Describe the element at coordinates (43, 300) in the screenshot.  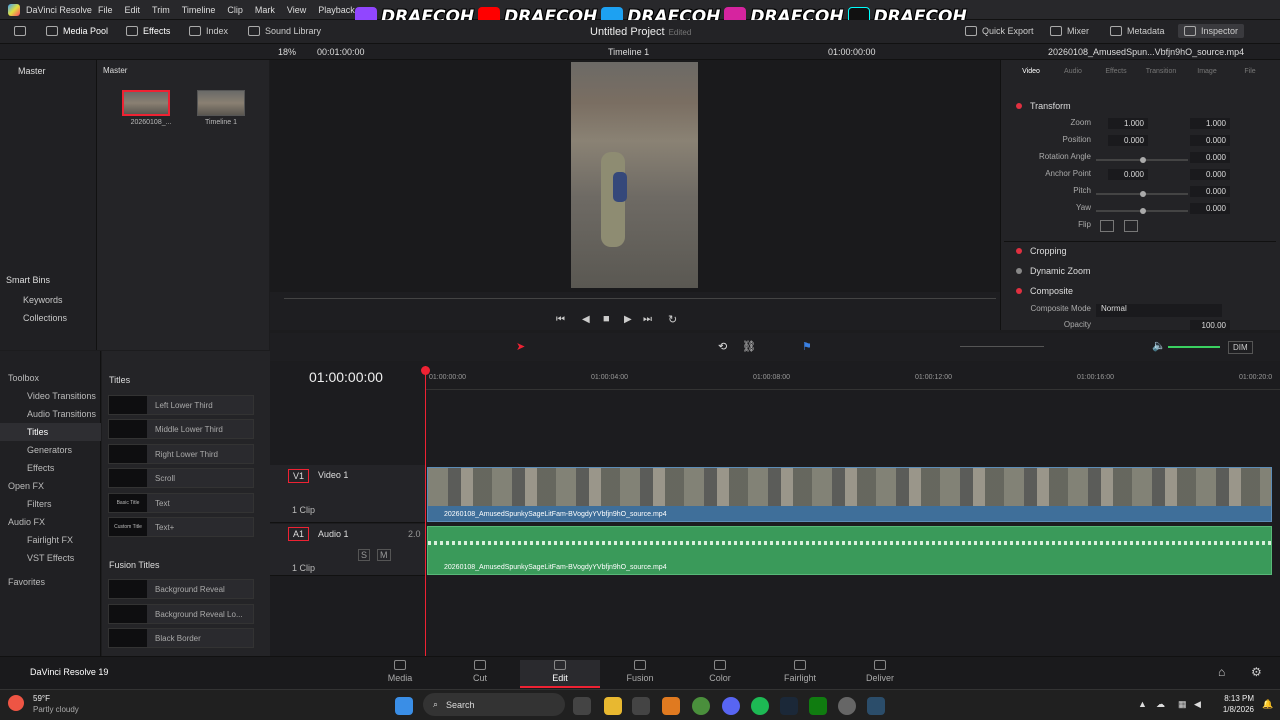
I see `smart-bin-keywords: Keywords` at that location.